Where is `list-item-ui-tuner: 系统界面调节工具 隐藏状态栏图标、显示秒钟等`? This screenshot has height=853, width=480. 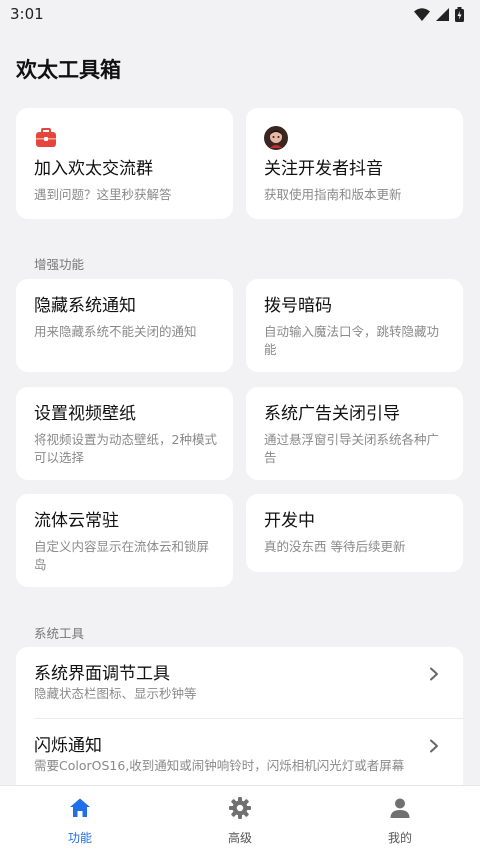
list-item-ui-tuner: 系统界面调节工具 隐藏状态栏图标、显示秒钟等 is located at coordinates (239, 683).